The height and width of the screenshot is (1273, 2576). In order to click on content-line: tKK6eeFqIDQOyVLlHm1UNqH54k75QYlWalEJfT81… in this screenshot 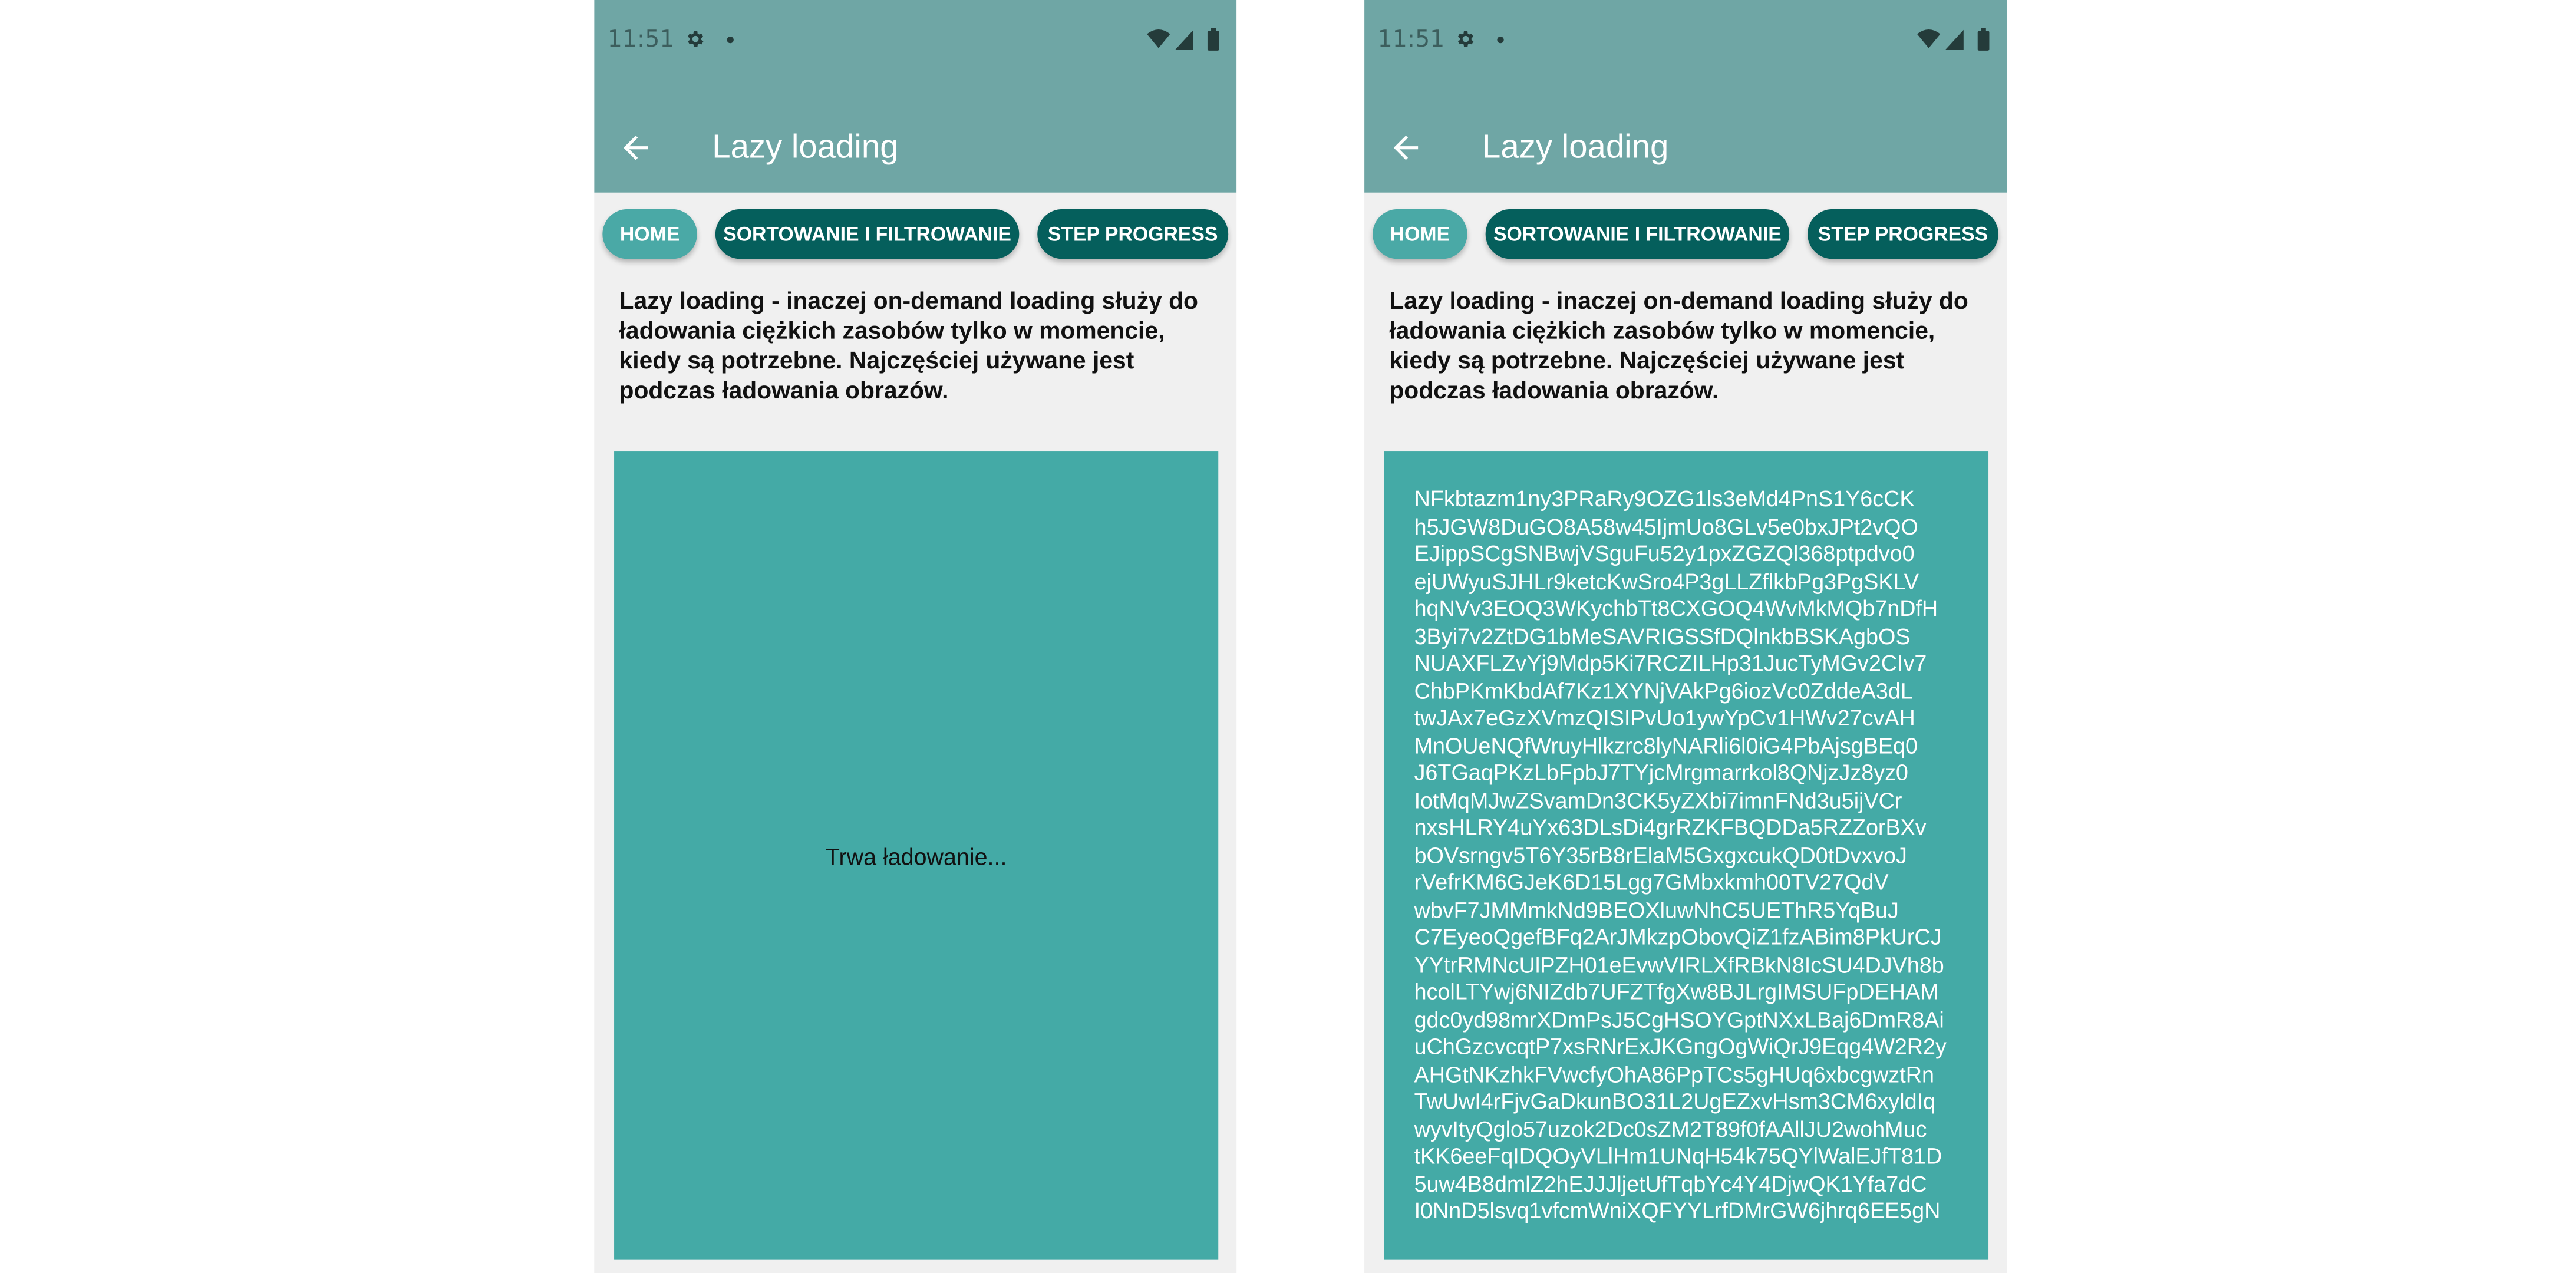, I will do `click(1678, 1156)`.